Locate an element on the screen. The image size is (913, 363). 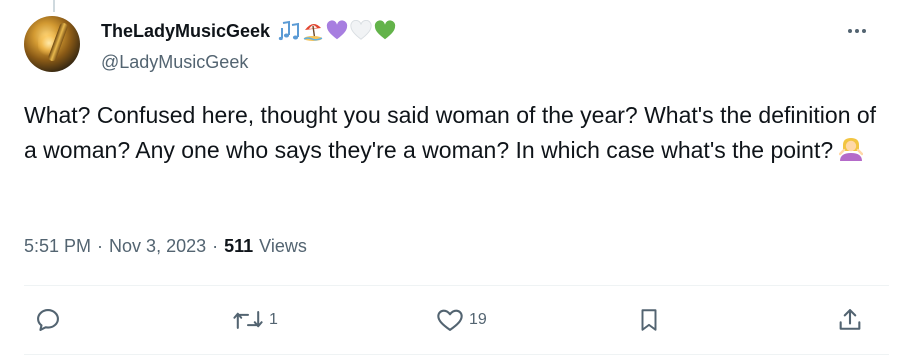
author-name-row: TheLadyMusicGeek is located at coordinates (248, 31).